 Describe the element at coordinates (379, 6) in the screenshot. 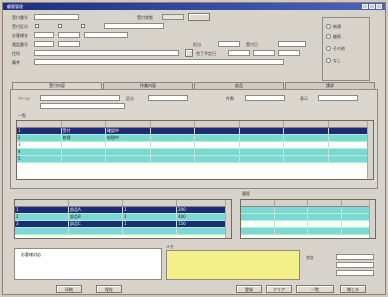

I see `close-button` at that location.